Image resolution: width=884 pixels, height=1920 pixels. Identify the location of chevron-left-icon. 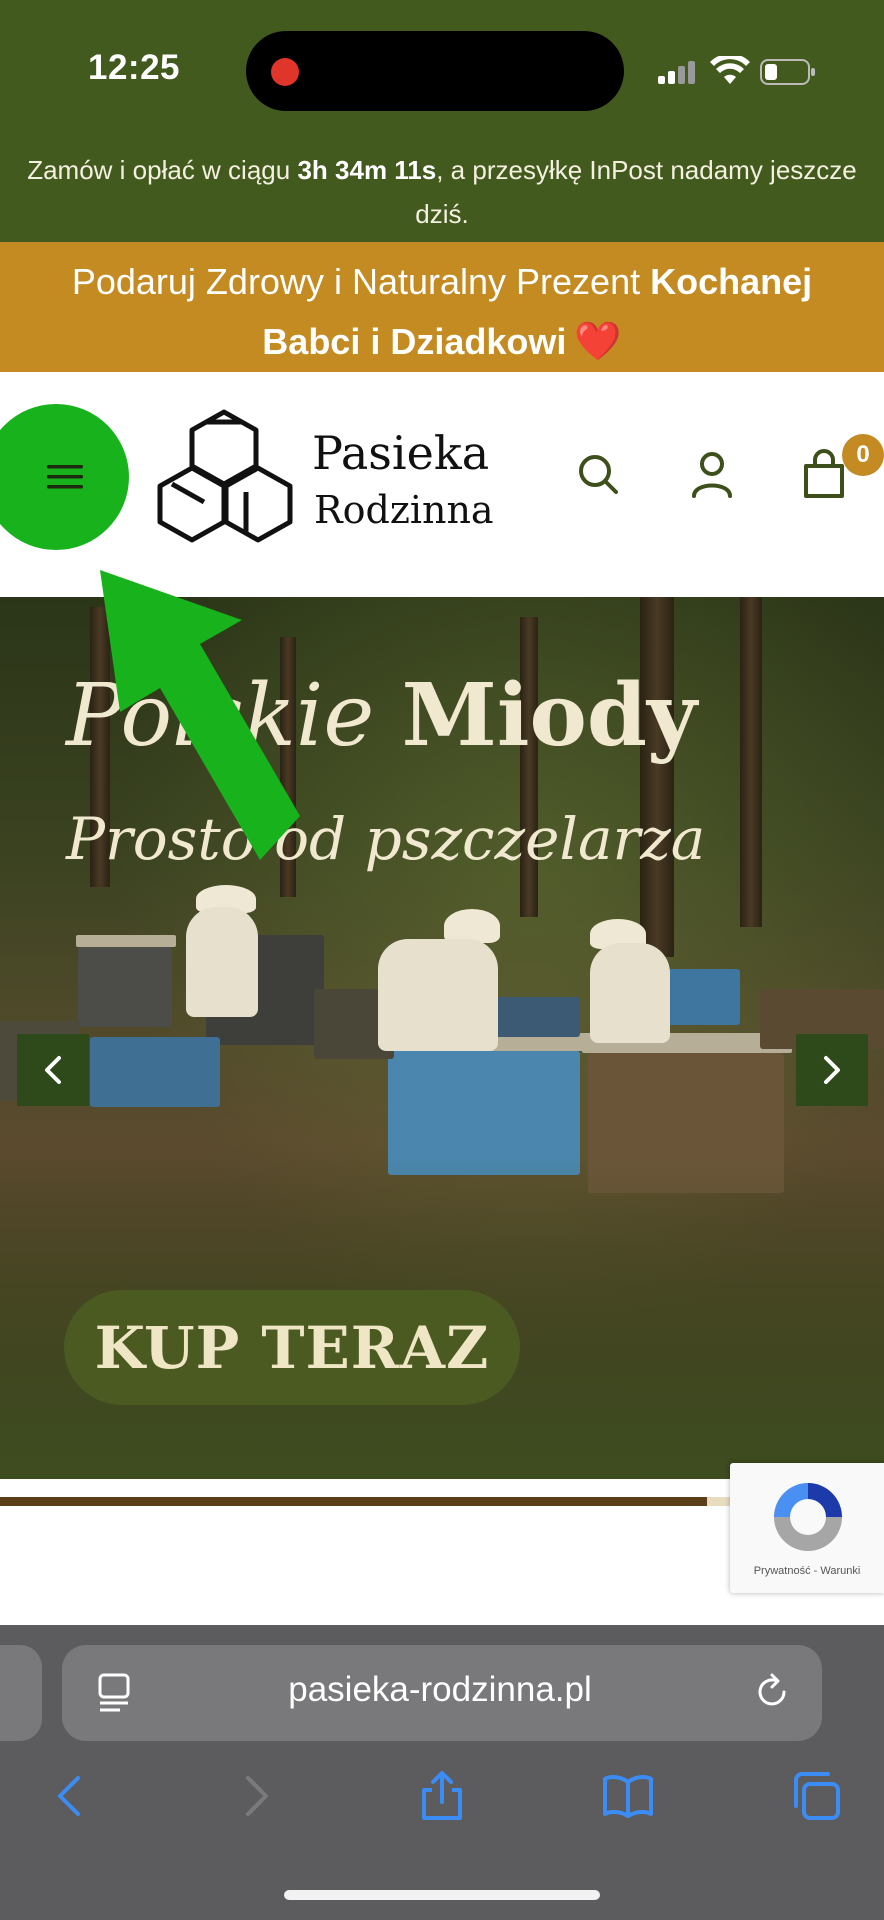
(53, 1070).